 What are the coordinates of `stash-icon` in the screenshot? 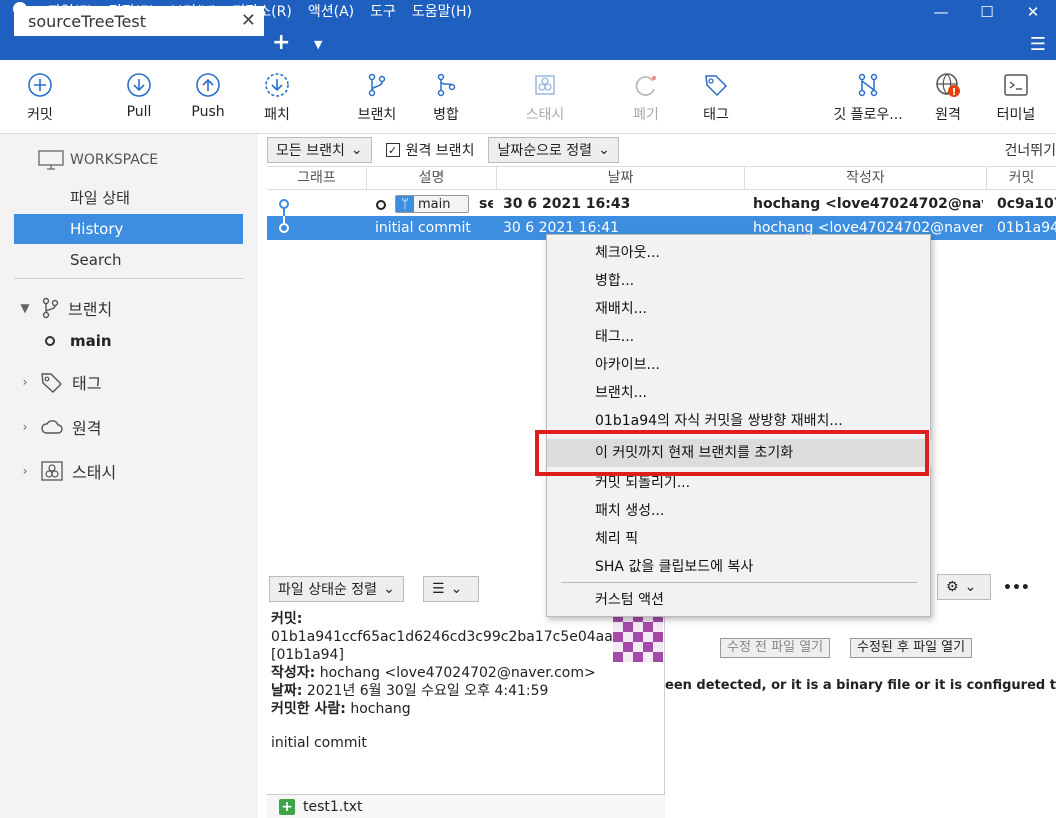 It's located at (545, 85).